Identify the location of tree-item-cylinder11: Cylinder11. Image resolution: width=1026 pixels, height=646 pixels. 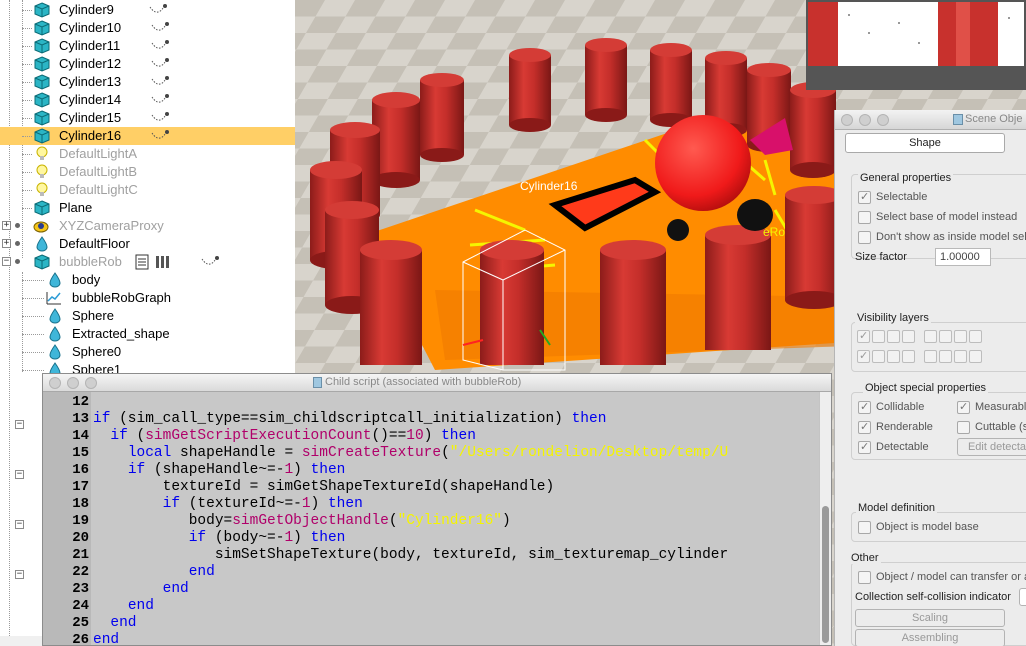
(147, 46).